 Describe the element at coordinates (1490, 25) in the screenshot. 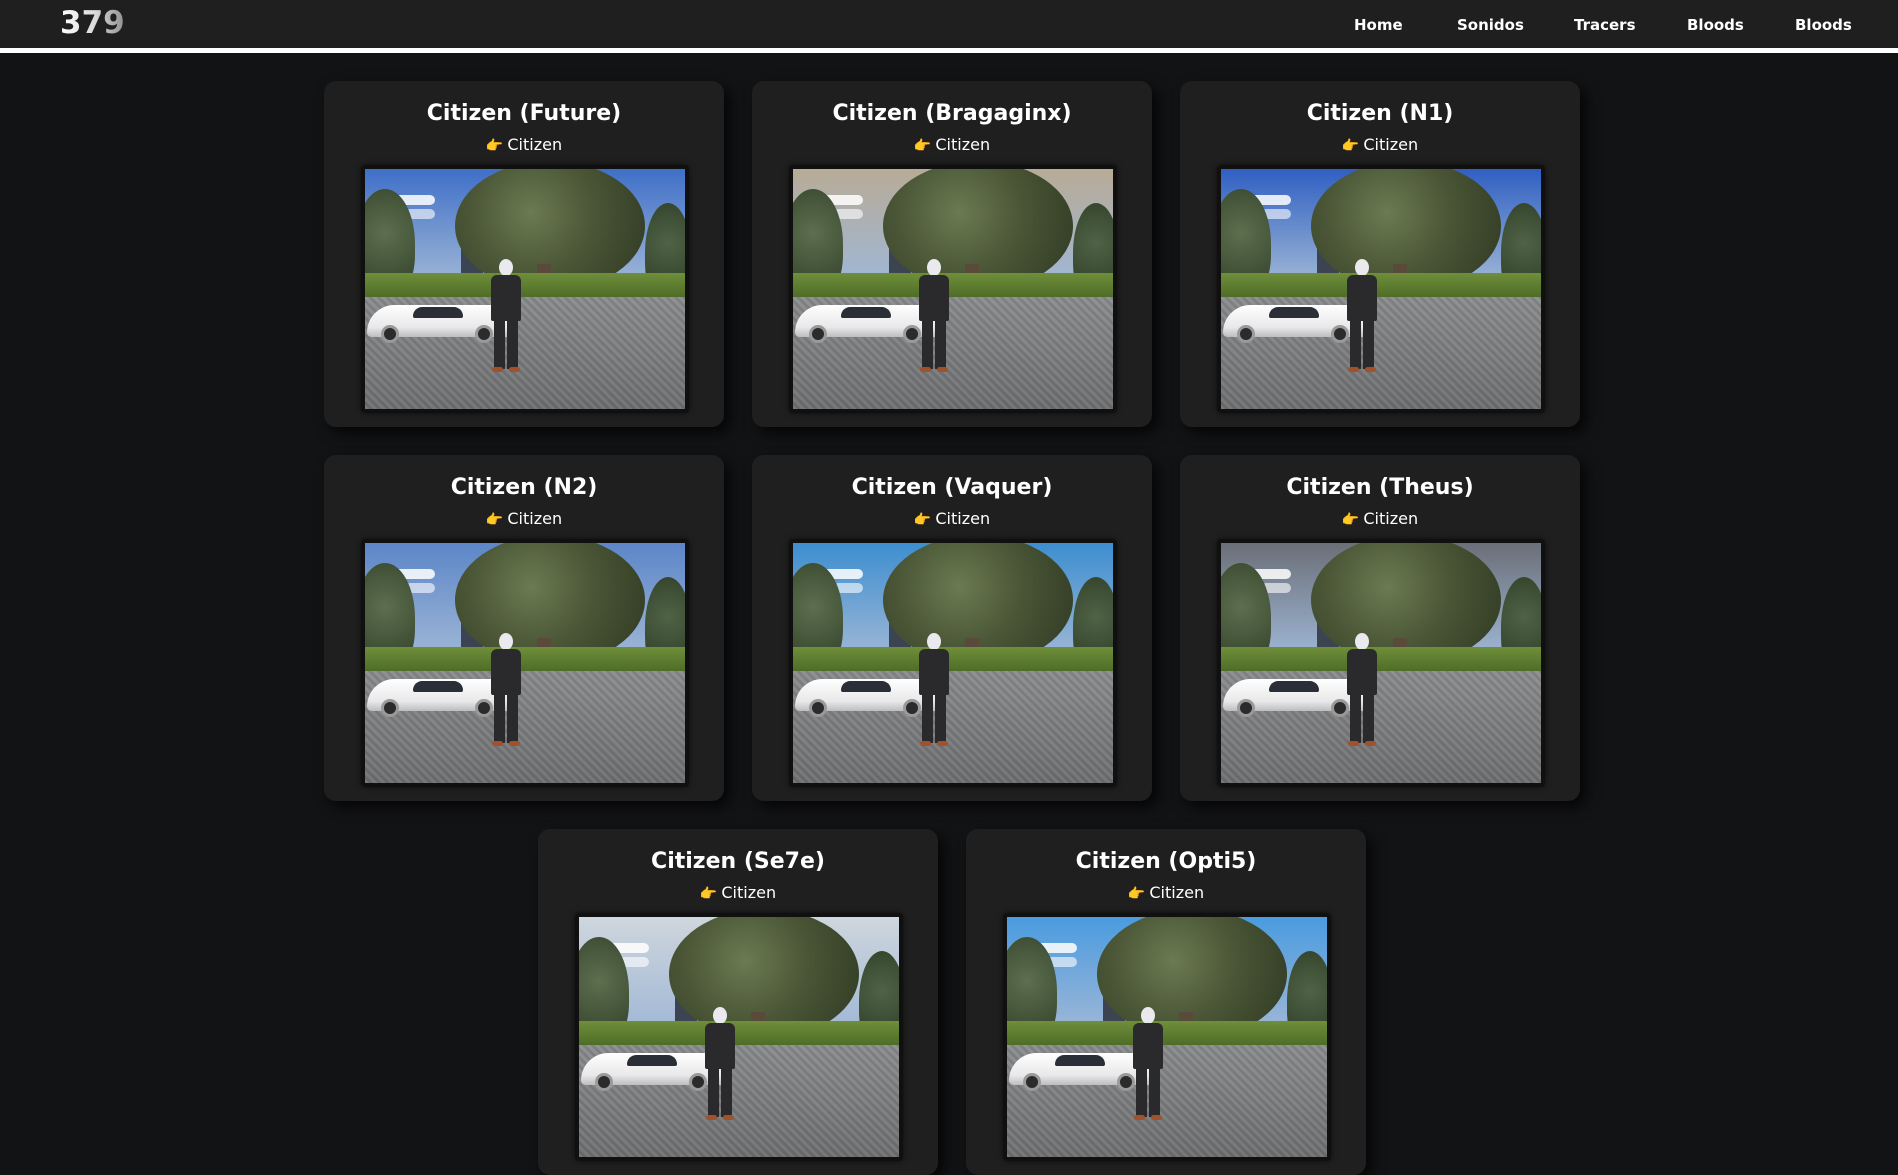

I see `nav-link-sonidos: Sonidos` at that location.